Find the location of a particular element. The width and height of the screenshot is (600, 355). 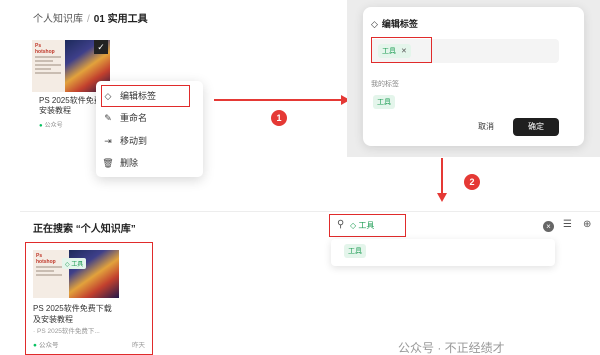

menu-item-move: ⇥ 移动到 is located at coordinates (124, 141).